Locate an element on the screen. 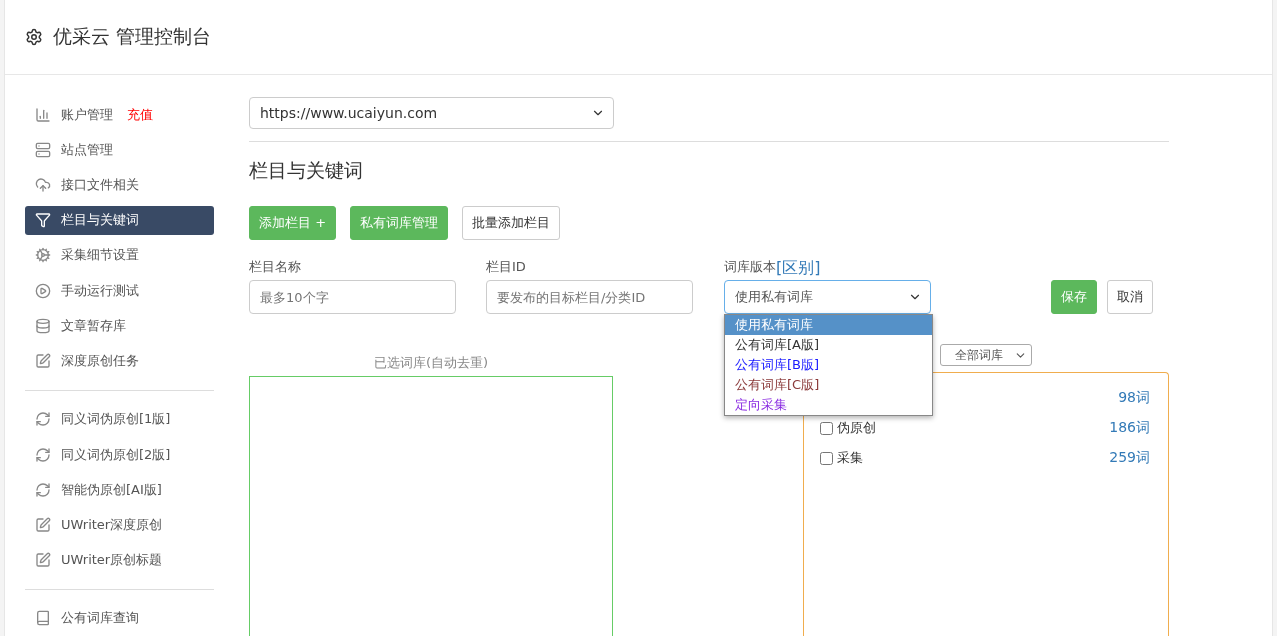 This screenshot has height=636, width=1277. panel-title: 已选词库(自动去重) is located at coordinates (431, 363).